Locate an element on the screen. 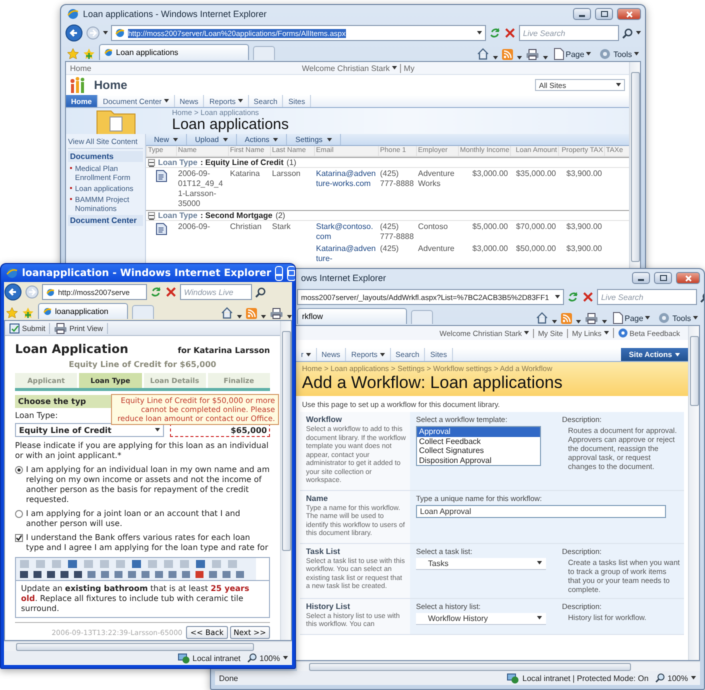  maximize-icon is located at coordinates (604, 14).